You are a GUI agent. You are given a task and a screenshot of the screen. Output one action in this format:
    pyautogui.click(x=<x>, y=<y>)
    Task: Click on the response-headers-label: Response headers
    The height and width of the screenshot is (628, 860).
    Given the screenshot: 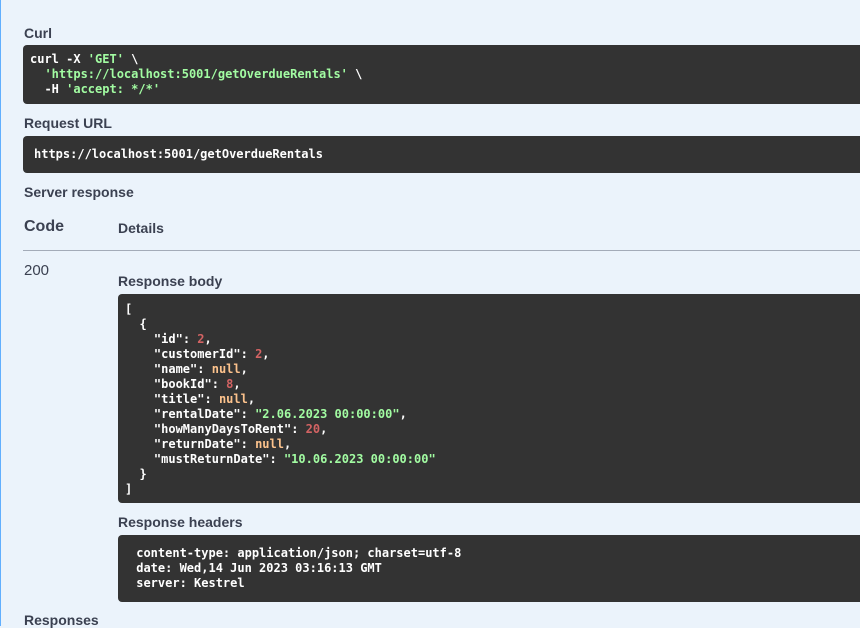 What is the action you would take?
    pyautogui.click(x=180, y=522)
    